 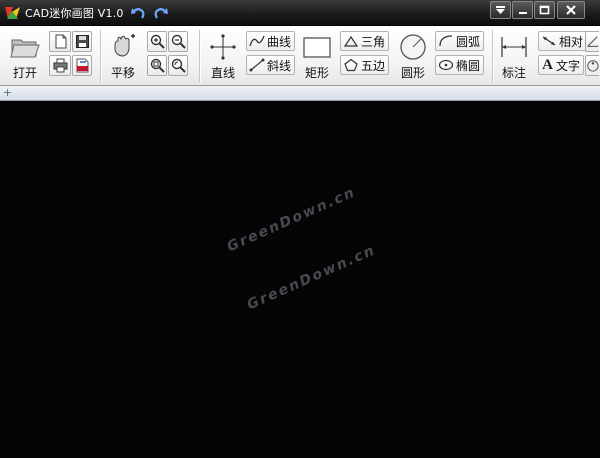 I want to click on rectangle-label: 矩形, so click(x=316, y=73).